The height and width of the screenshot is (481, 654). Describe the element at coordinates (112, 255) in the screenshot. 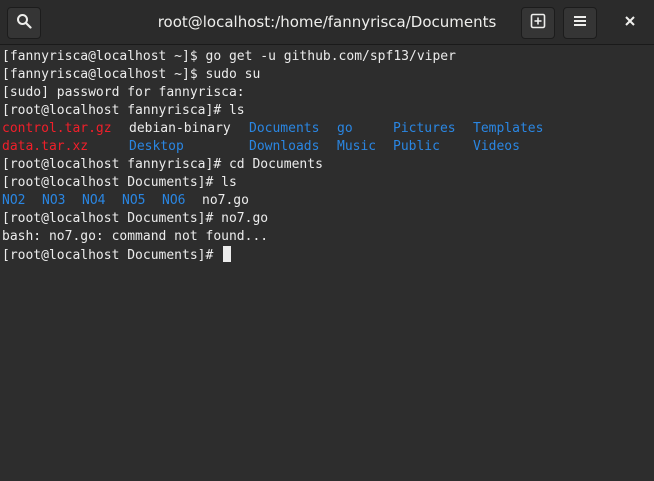

I see `prompt: [root@localhost Documents]#` at that location.